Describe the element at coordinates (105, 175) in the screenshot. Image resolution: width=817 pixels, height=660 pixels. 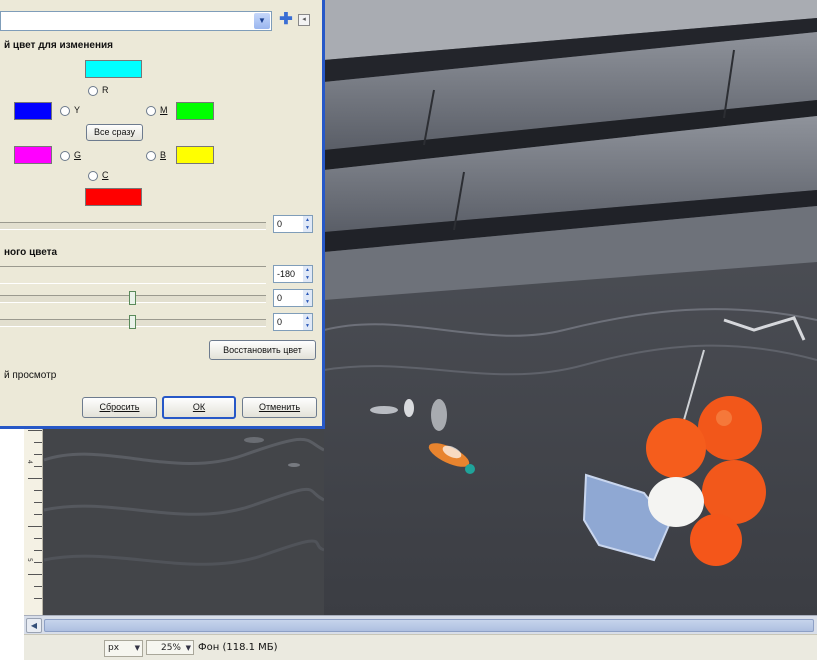
I see `radio-c-label: C` at that location.